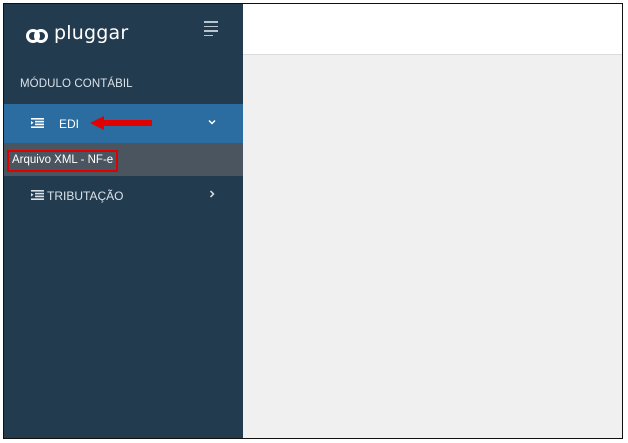 The height and width of the screenshot is (443, 628). What do you see at coordinates (211, 28) in the screenshot?
I see `hamburger-icon` at bounding box center [211, 28].